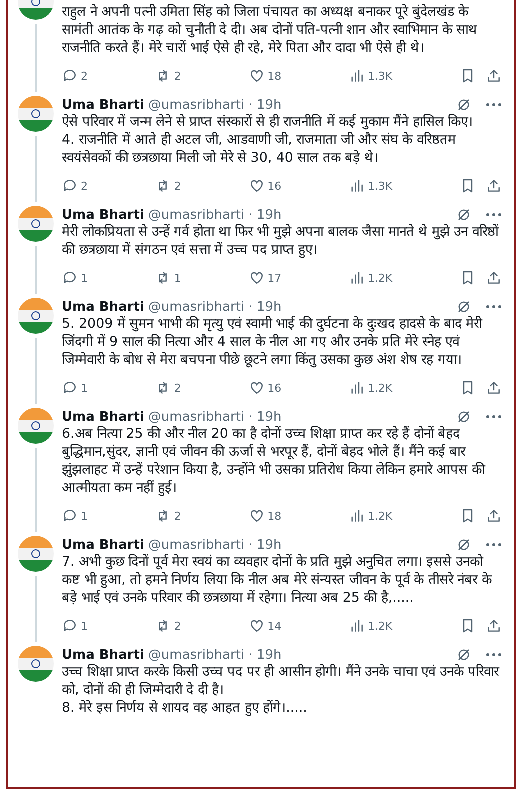  I want to click on post-text: मेरी लोकप्रियता से उन्हें गर्व होता था फिर भी मुझे अपना बालक जैसा मानते थे मुझे उन वरिष्ठों की छत्रछाया में संगठन एवं सत्ता में उच्च पद प्राप्त हुए।, so click(281, 242).